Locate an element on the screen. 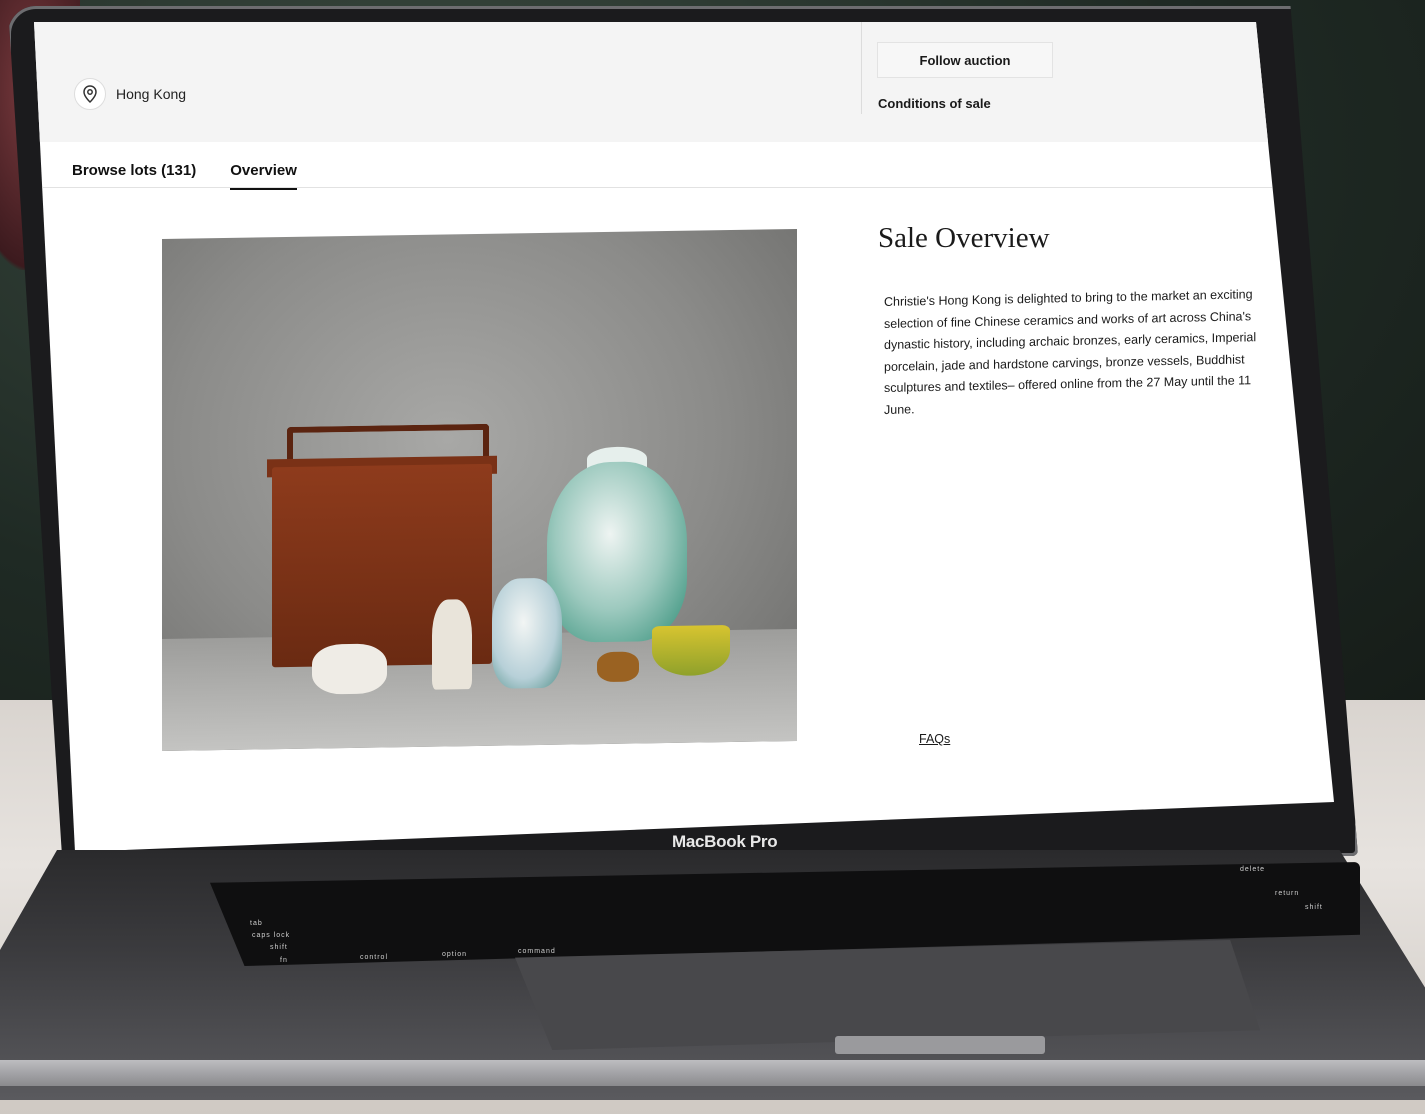 The image size is (1425, 1114). laptop-hinge is located at coordinates (940, 1045).